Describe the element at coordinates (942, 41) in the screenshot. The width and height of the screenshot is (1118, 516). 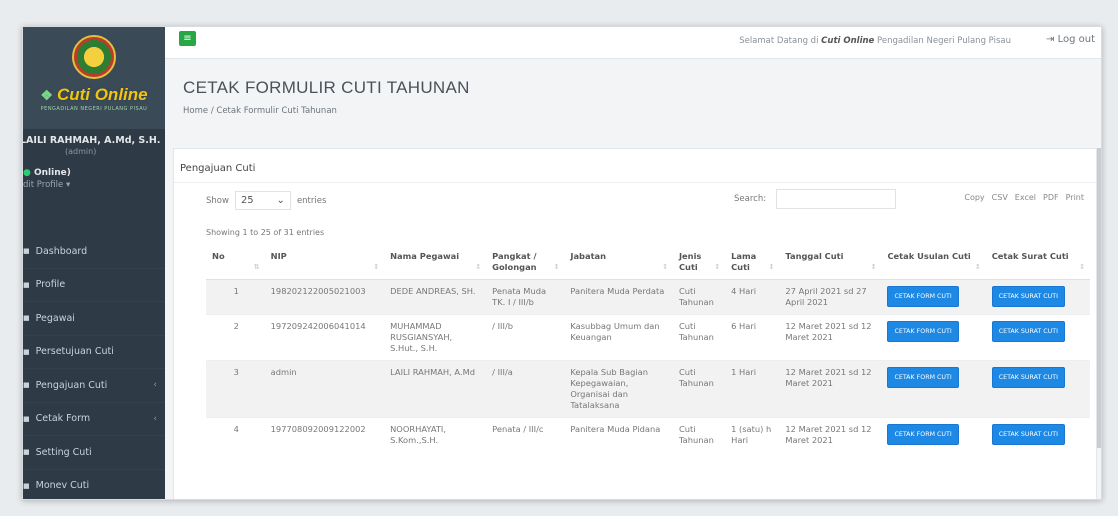
I see `welcome-suffix: Pengadilan Negeri Pulang Pisau` at that location.